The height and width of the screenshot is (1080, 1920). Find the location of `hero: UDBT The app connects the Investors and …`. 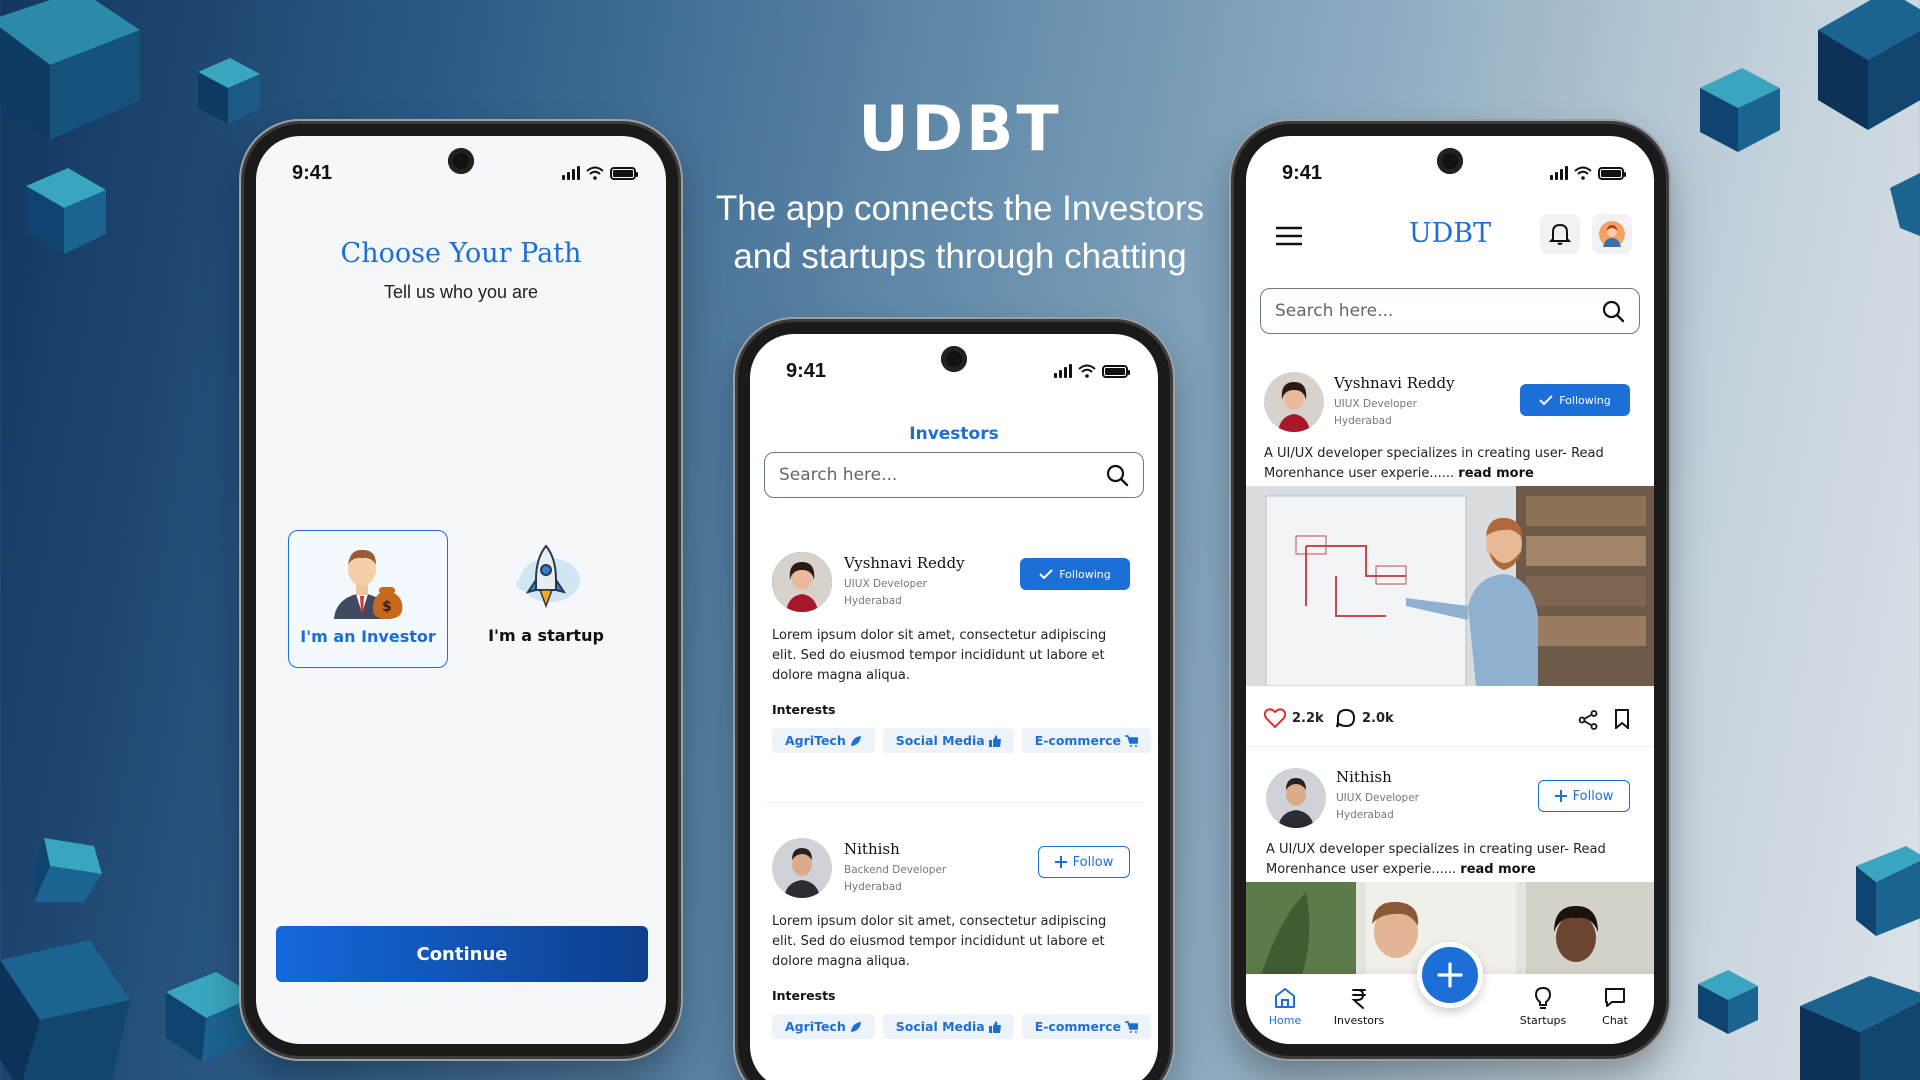

hero: UDBT The app connects the Investors and … is located at coordinates (960, 186).